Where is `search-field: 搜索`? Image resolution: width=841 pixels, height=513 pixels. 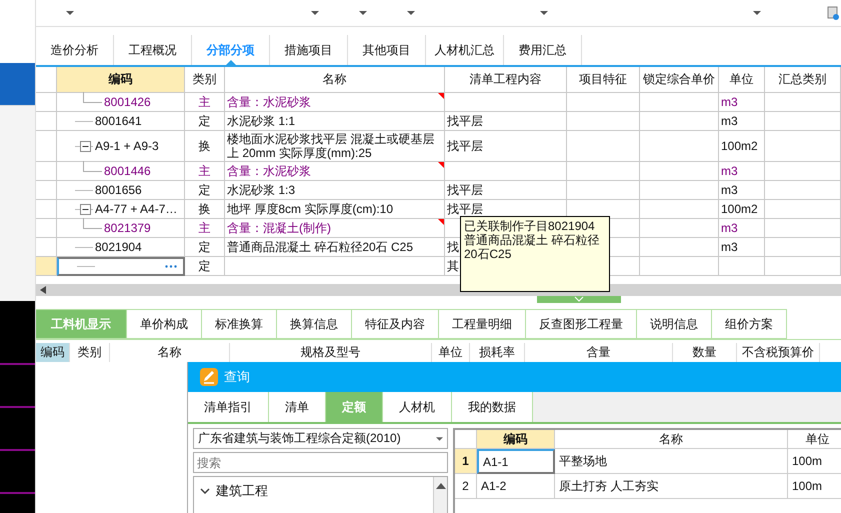 search-field: 搜索 is located at coordinates (320, 462).